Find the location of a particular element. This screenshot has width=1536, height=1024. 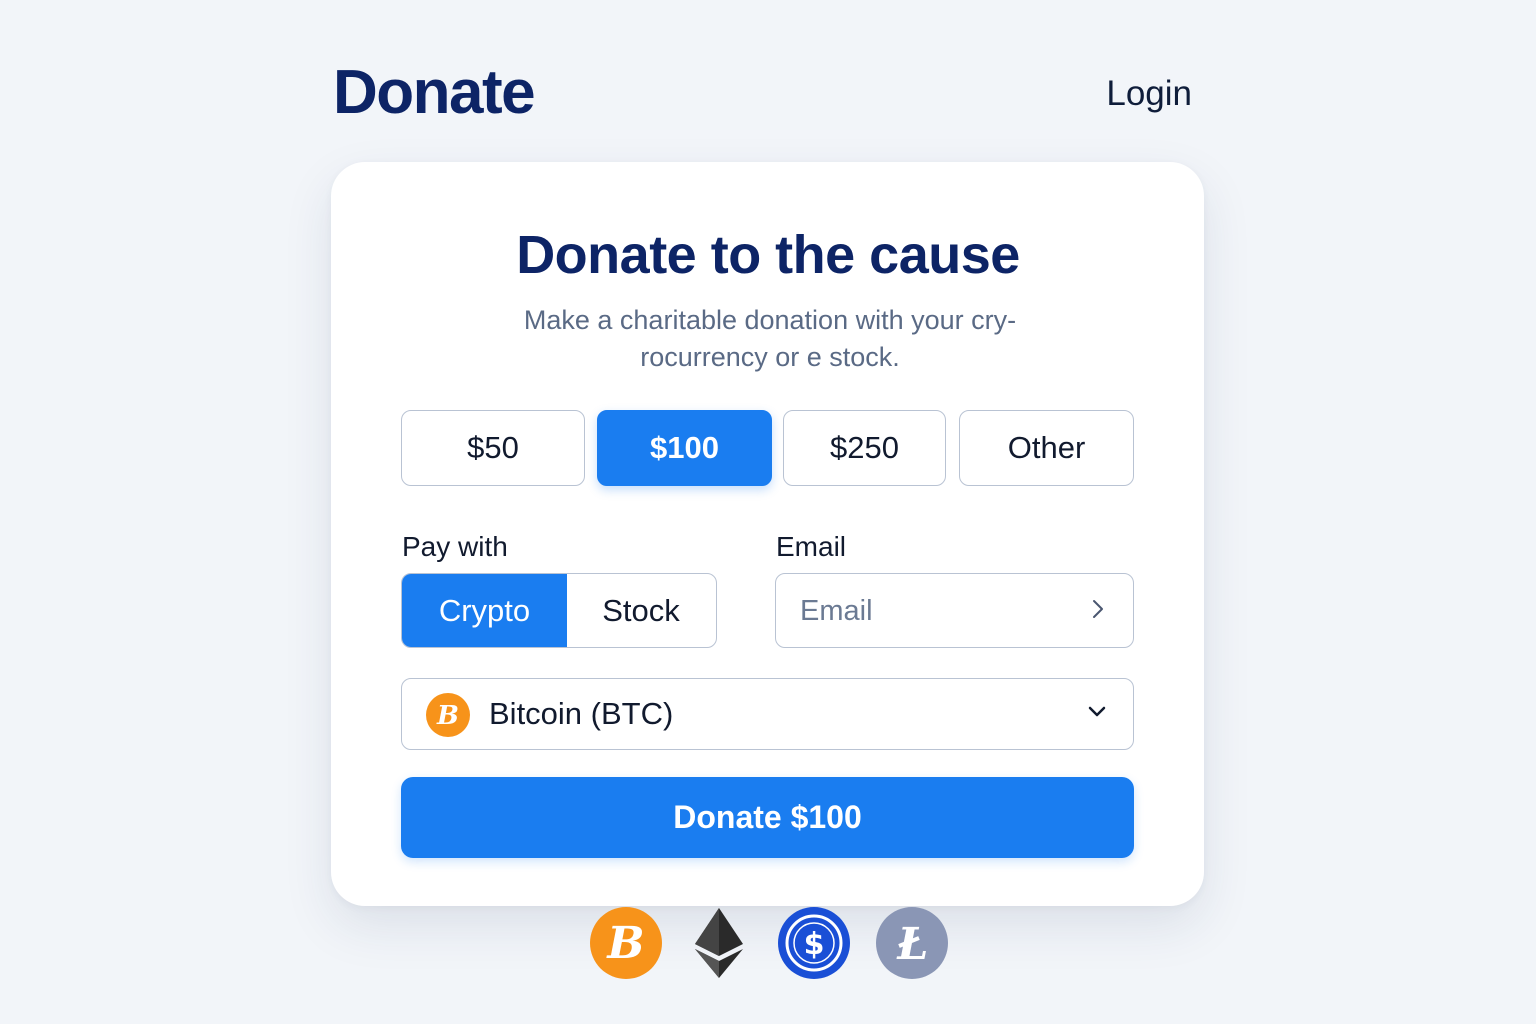

pay-stock-option: Stock is located at coordinates (641, 610).